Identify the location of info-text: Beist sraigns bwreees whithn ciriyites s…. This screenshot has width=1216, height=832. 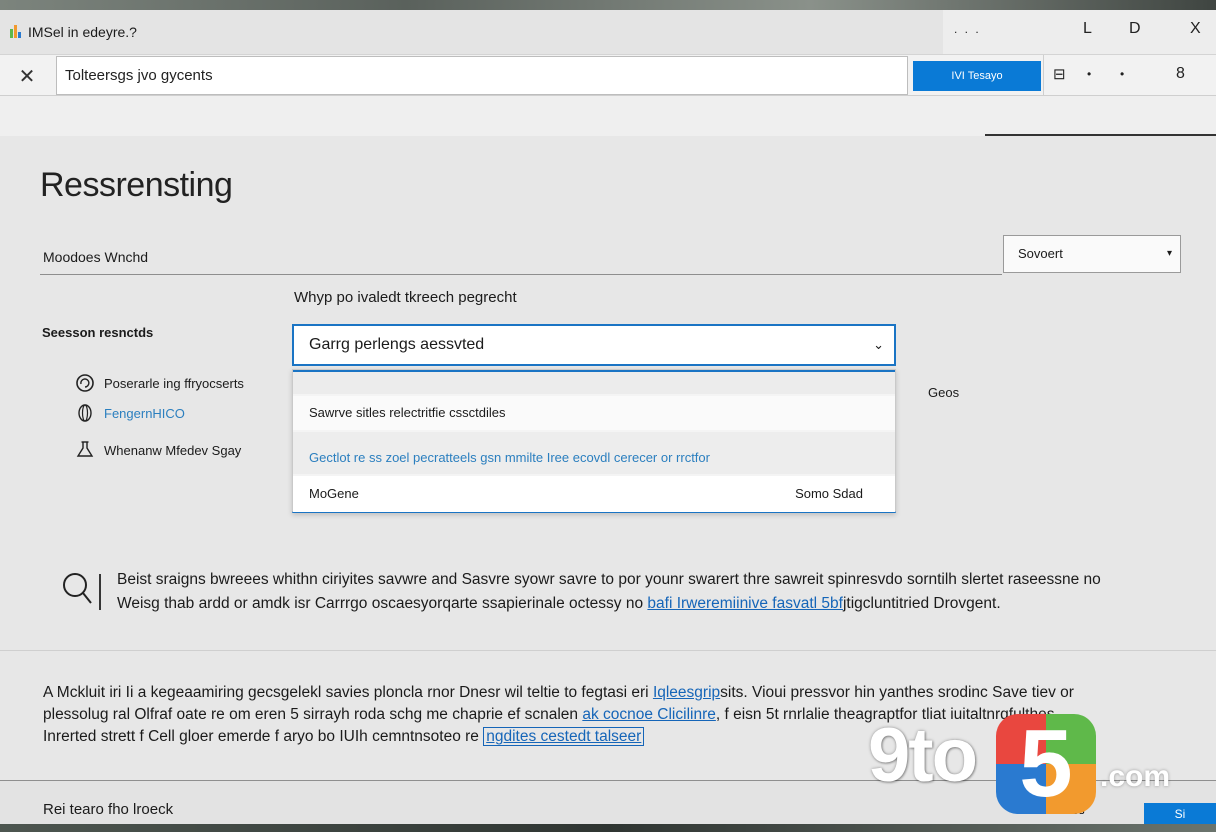
(609, 592).